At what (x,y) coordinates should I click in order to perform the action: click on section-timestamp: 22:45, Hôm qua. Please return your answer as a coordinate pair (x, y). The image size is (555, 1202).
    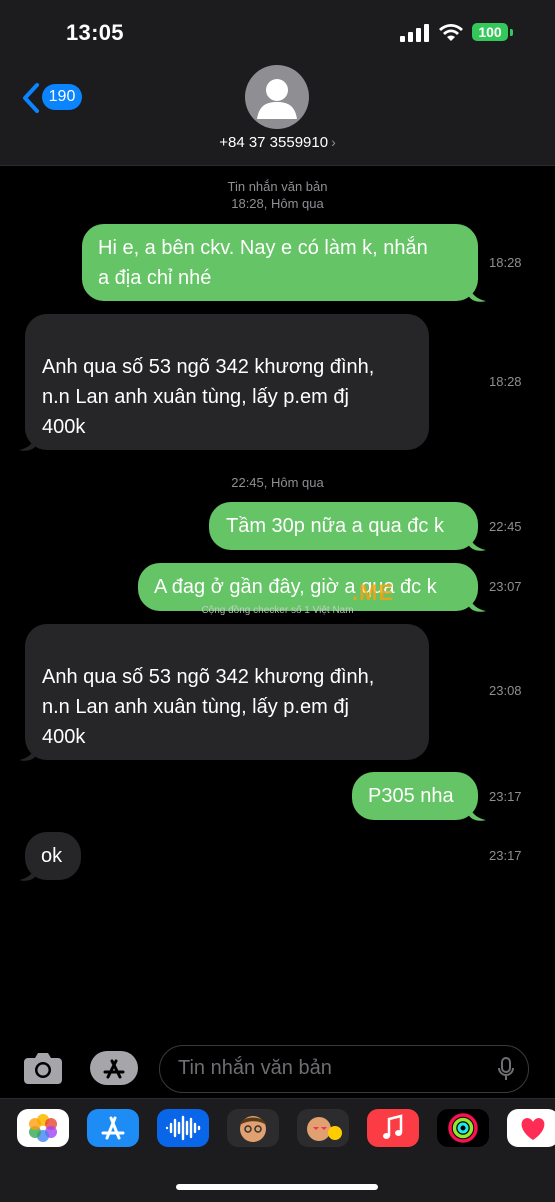
    Looking at the image, I should click on (277, 482).